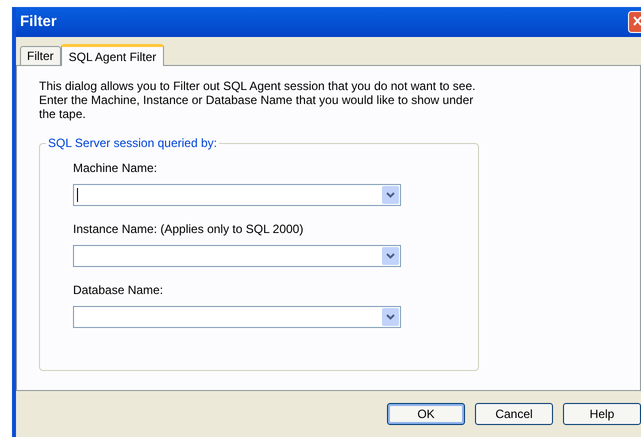 Image resolution: width=641 pixels, height=437 pixels. Describe the element at coordinates (38, 22) in the screenshot. I see `window-title: Filter` at that location.